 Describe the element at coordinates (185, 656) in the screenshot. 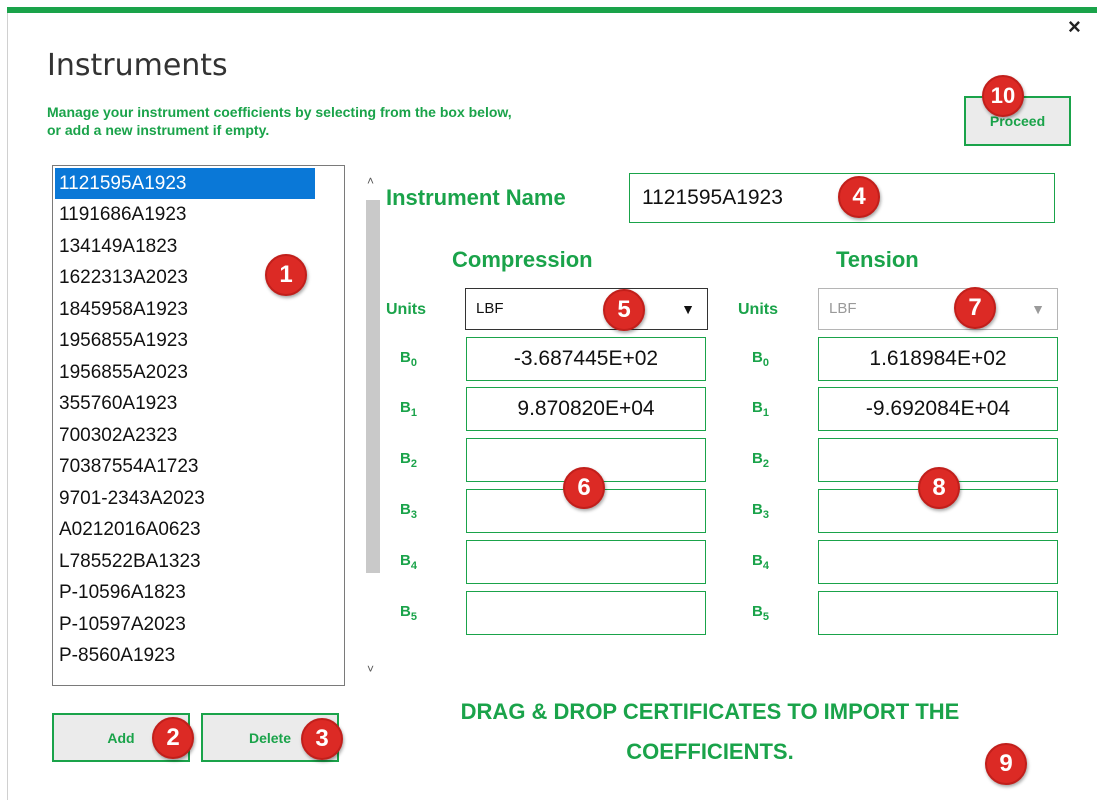

I see `list-item: P-8560A1923` at that location.